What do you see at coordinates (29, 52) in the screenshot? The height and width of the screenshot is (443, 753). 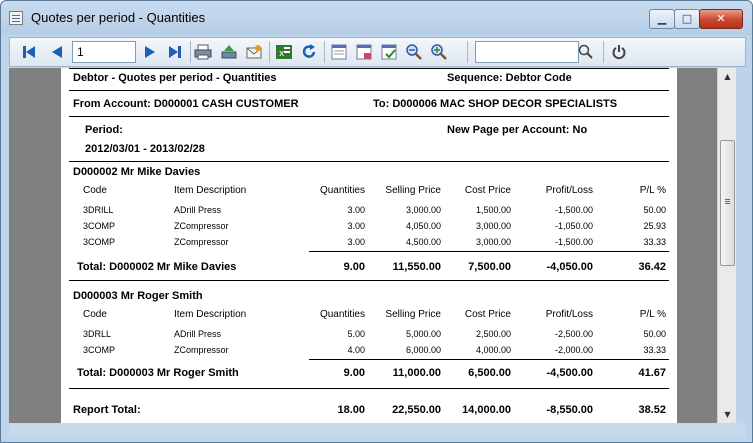 I see `first-page-icon` at bounding box center [29, 52].